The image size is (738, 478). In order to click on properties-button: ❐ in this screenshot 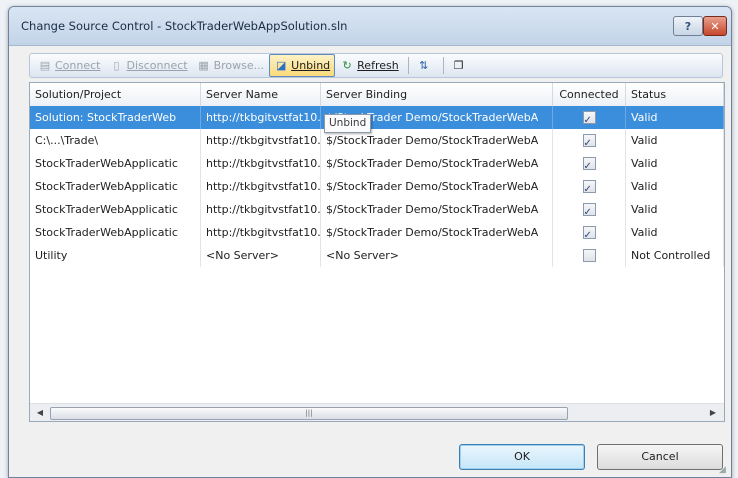, I will do `click(460, 65)`.